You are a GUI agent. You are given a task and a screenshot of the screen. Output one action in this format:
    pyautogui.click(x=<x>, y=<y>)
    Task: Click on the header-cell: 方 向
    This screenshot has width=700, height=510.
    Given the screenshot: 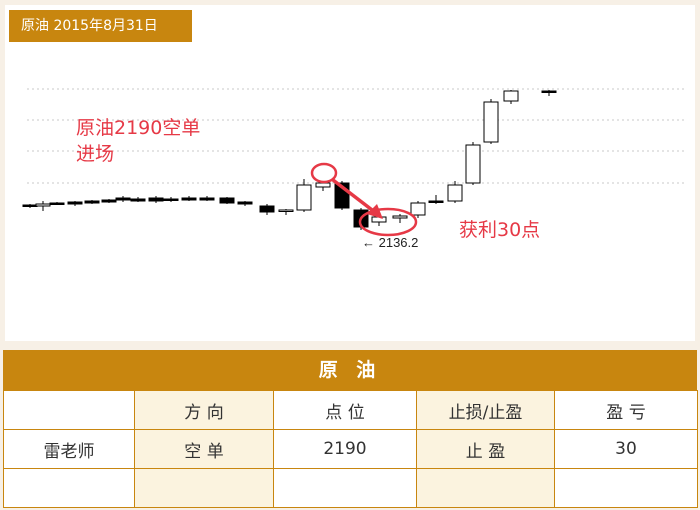 What is the action you would take?
    pyautogui.click(x=204, y=410)
    